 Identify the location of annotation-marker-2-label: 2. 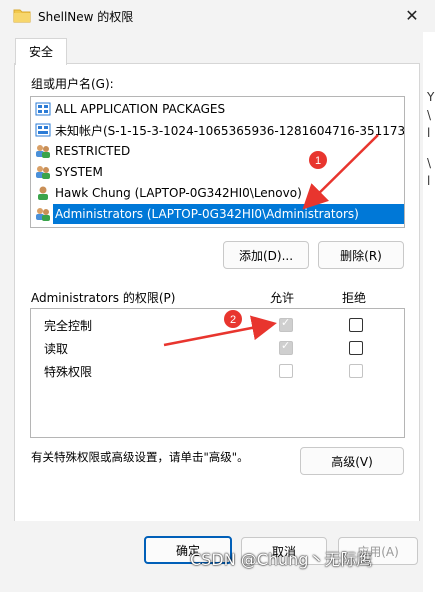
(233, 320).